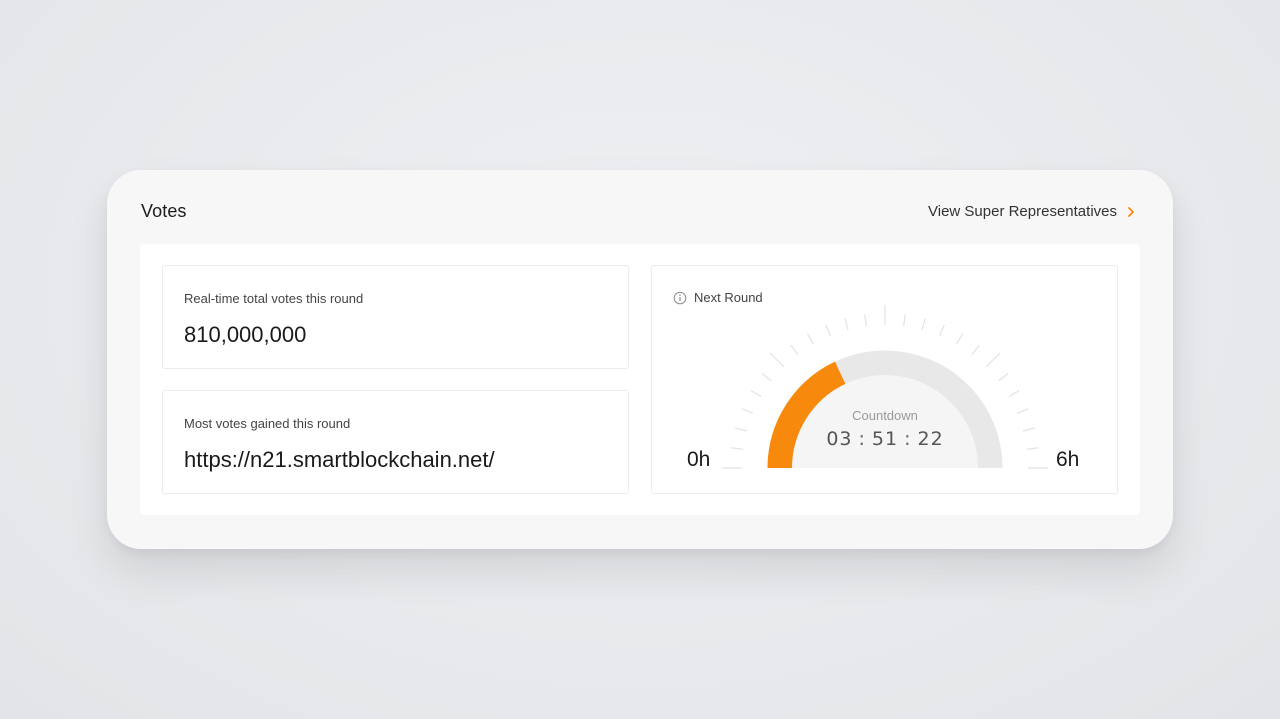 This screenshot has width=1280, height=719. What do you see at coordinates (885, 387) in the screenshot?
I see `countdown-gauge` at bounding box center [885, 387].